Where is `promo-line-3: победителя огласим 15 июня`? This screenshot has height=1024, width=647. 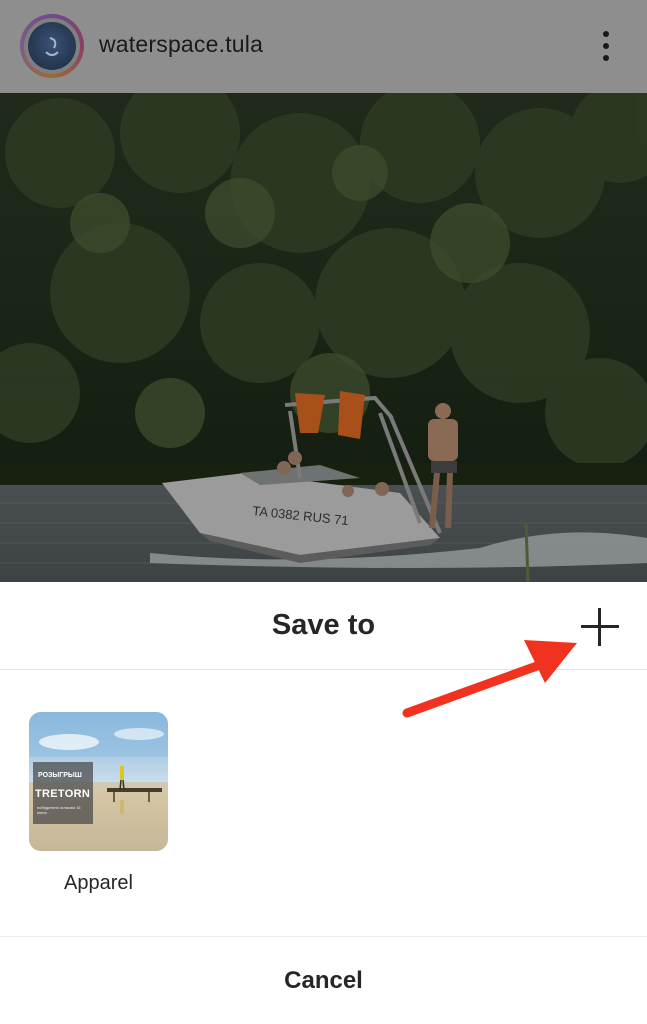
promo-line-3: победителя огласим 15 июня is located at coordinates (59, 810).